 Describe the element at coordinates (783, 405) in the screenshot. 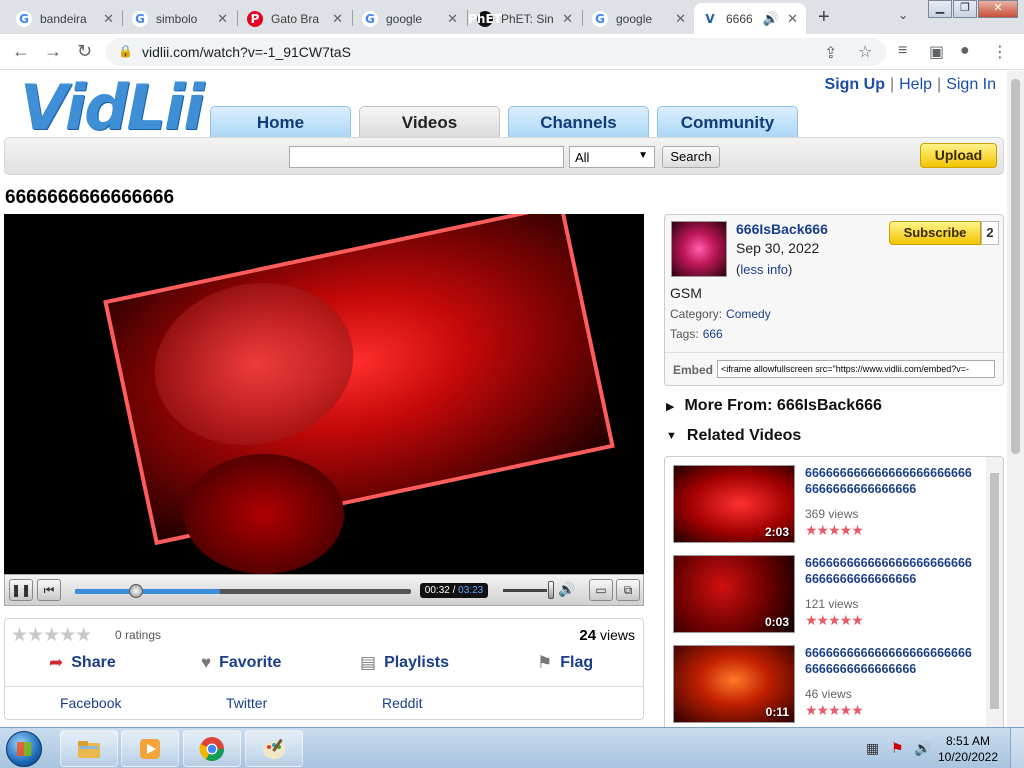

I see `more-from-title: More From: 666IsBack666` at that location.